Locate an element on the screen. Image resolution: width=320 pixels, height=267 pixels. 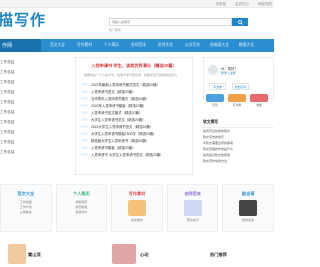
list-item: 当代青年入党申请书格式（精选20篇） is located at coordinates (134, 98).